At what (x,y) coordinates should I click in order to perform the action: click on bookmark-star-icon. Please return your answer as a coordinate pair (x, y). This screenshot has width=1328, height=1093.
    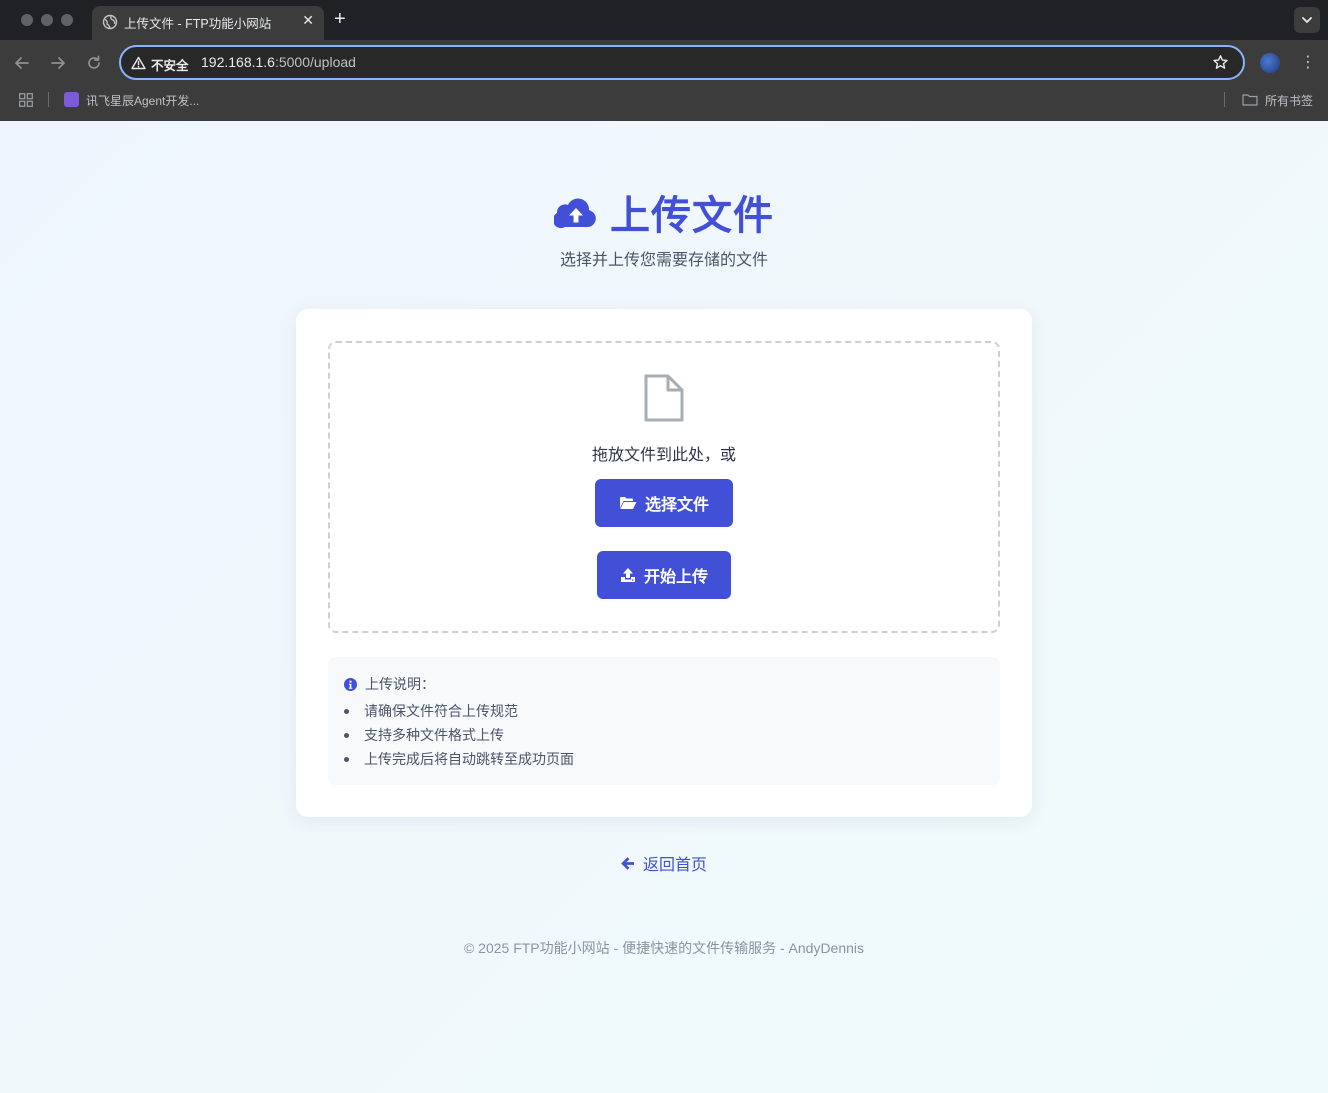
    Looking at the image, I should click on (1220, 62).